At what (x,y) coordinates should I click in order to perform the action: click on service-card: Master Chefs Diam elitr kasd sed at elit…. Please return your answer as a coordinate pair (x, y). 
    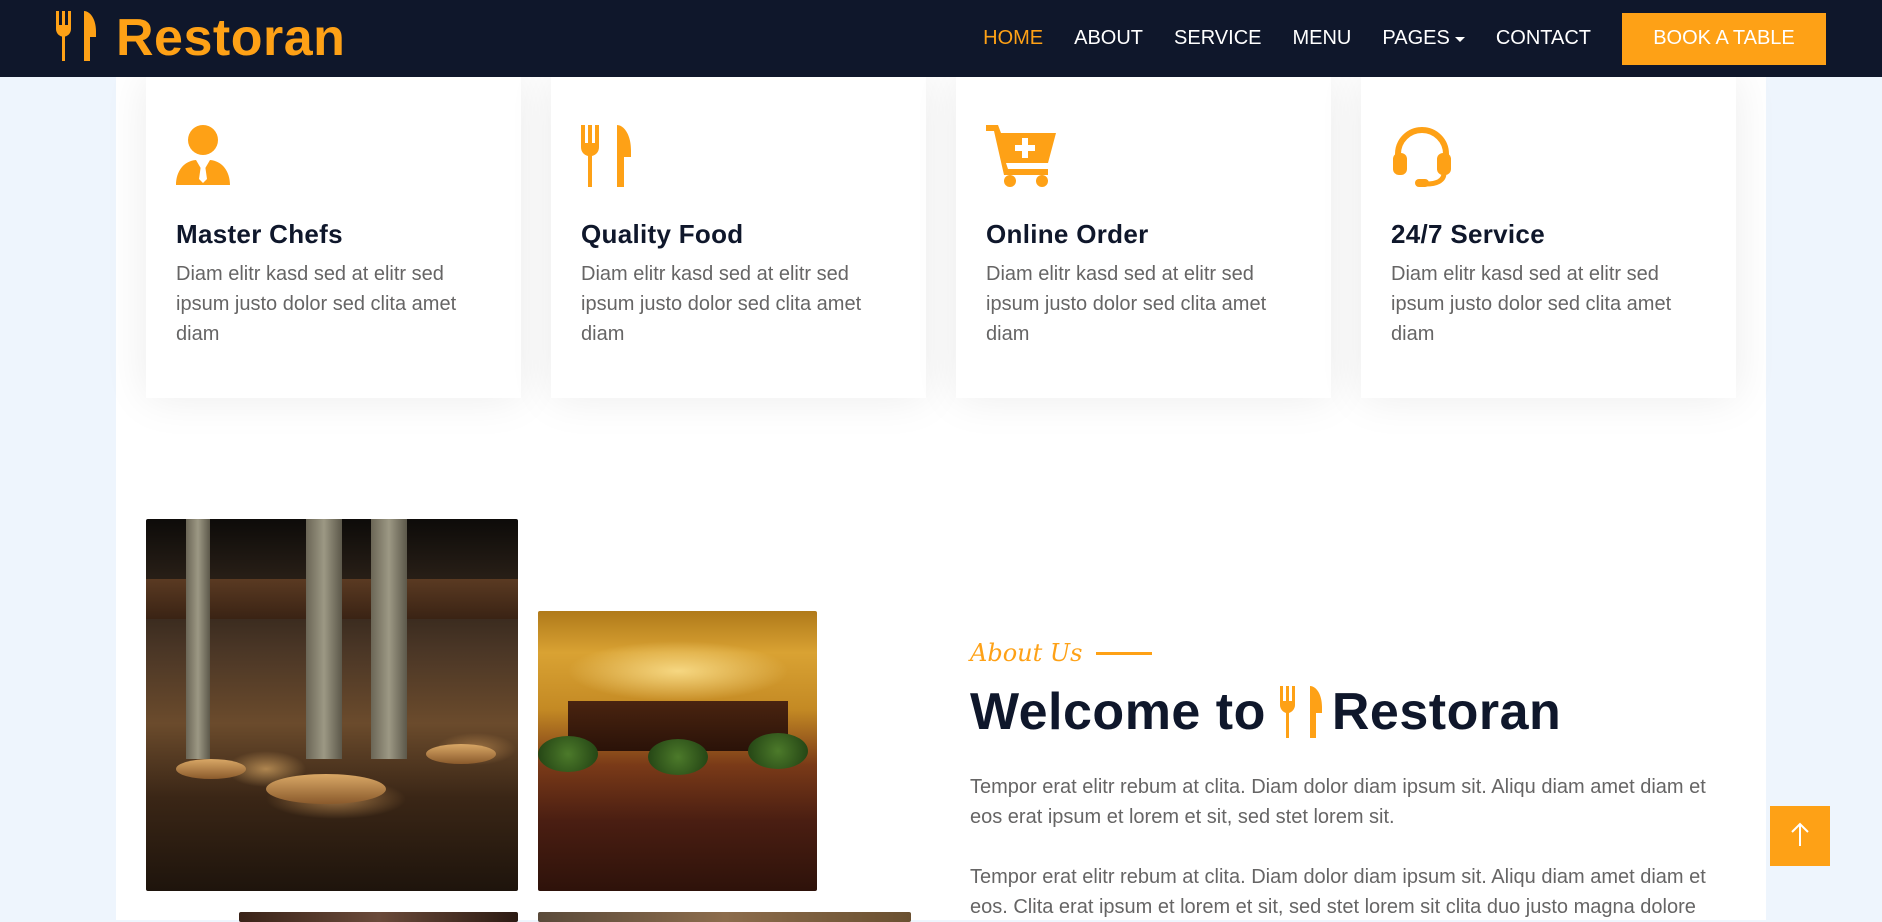
    Looking at the image, I should click on (333, 237).